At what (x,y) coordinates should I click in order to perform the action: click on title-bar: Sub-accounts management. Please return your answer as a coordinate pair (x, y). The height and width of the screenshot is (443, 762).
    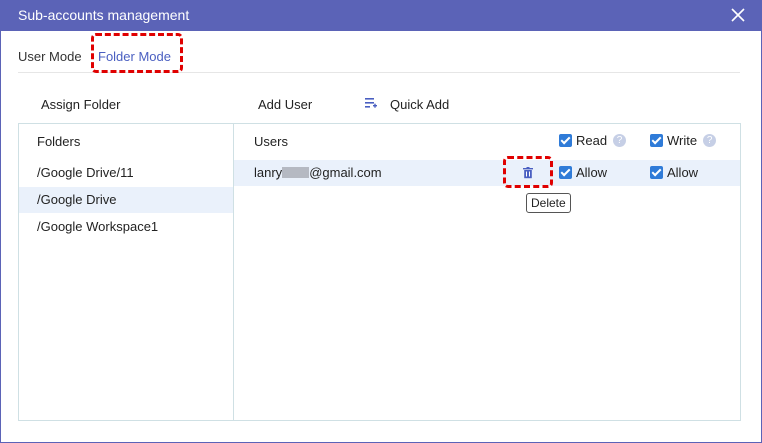
    Looking at the image, I should click on (381, 16).